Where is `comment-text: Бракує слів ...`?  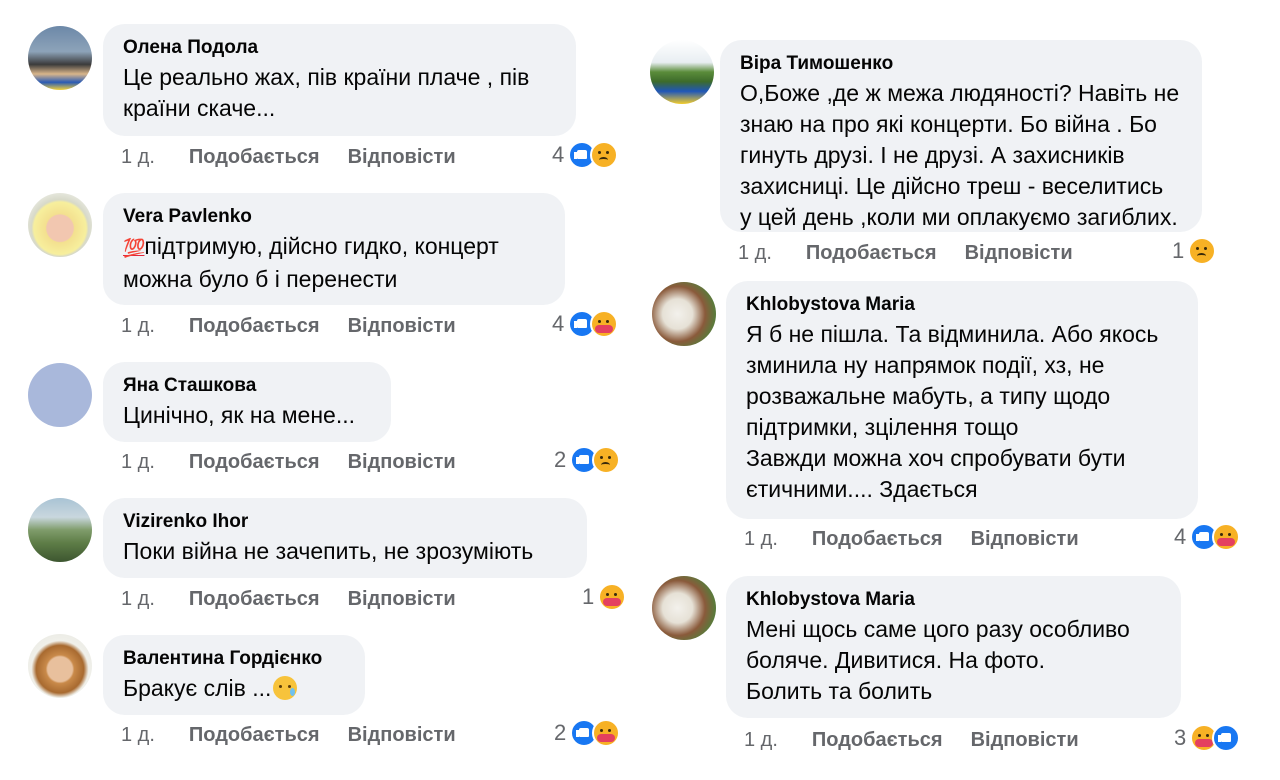 comment-text: Бракує слів ... is located at coordinates (234, 688).